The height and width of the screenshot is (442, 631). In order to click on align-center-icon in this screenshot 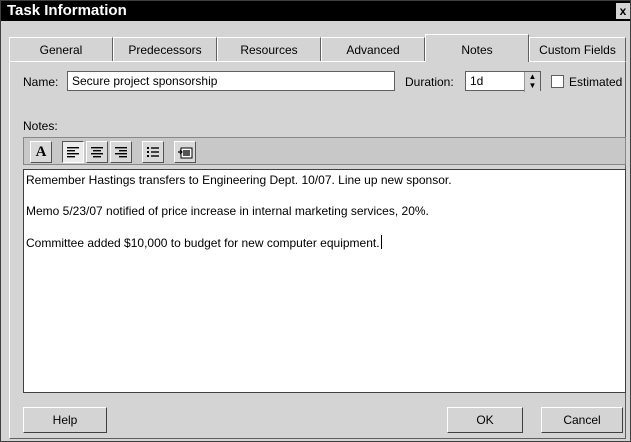, I will do `click(97, 152)`.